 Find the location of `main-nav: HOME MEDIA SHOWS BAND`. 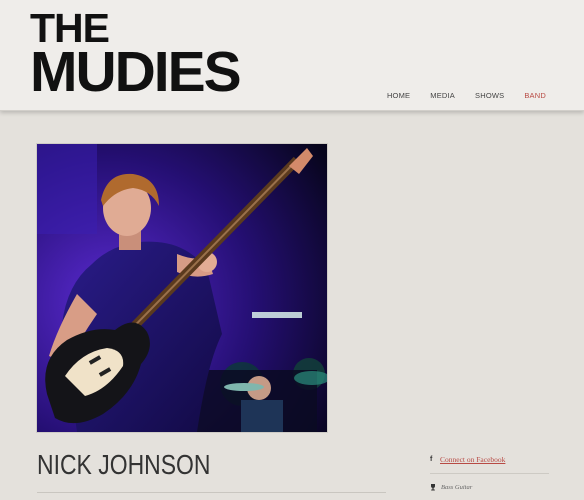

main-nav: HOME MEDIA SHOWS BAND is located at coordinates (466, 95).